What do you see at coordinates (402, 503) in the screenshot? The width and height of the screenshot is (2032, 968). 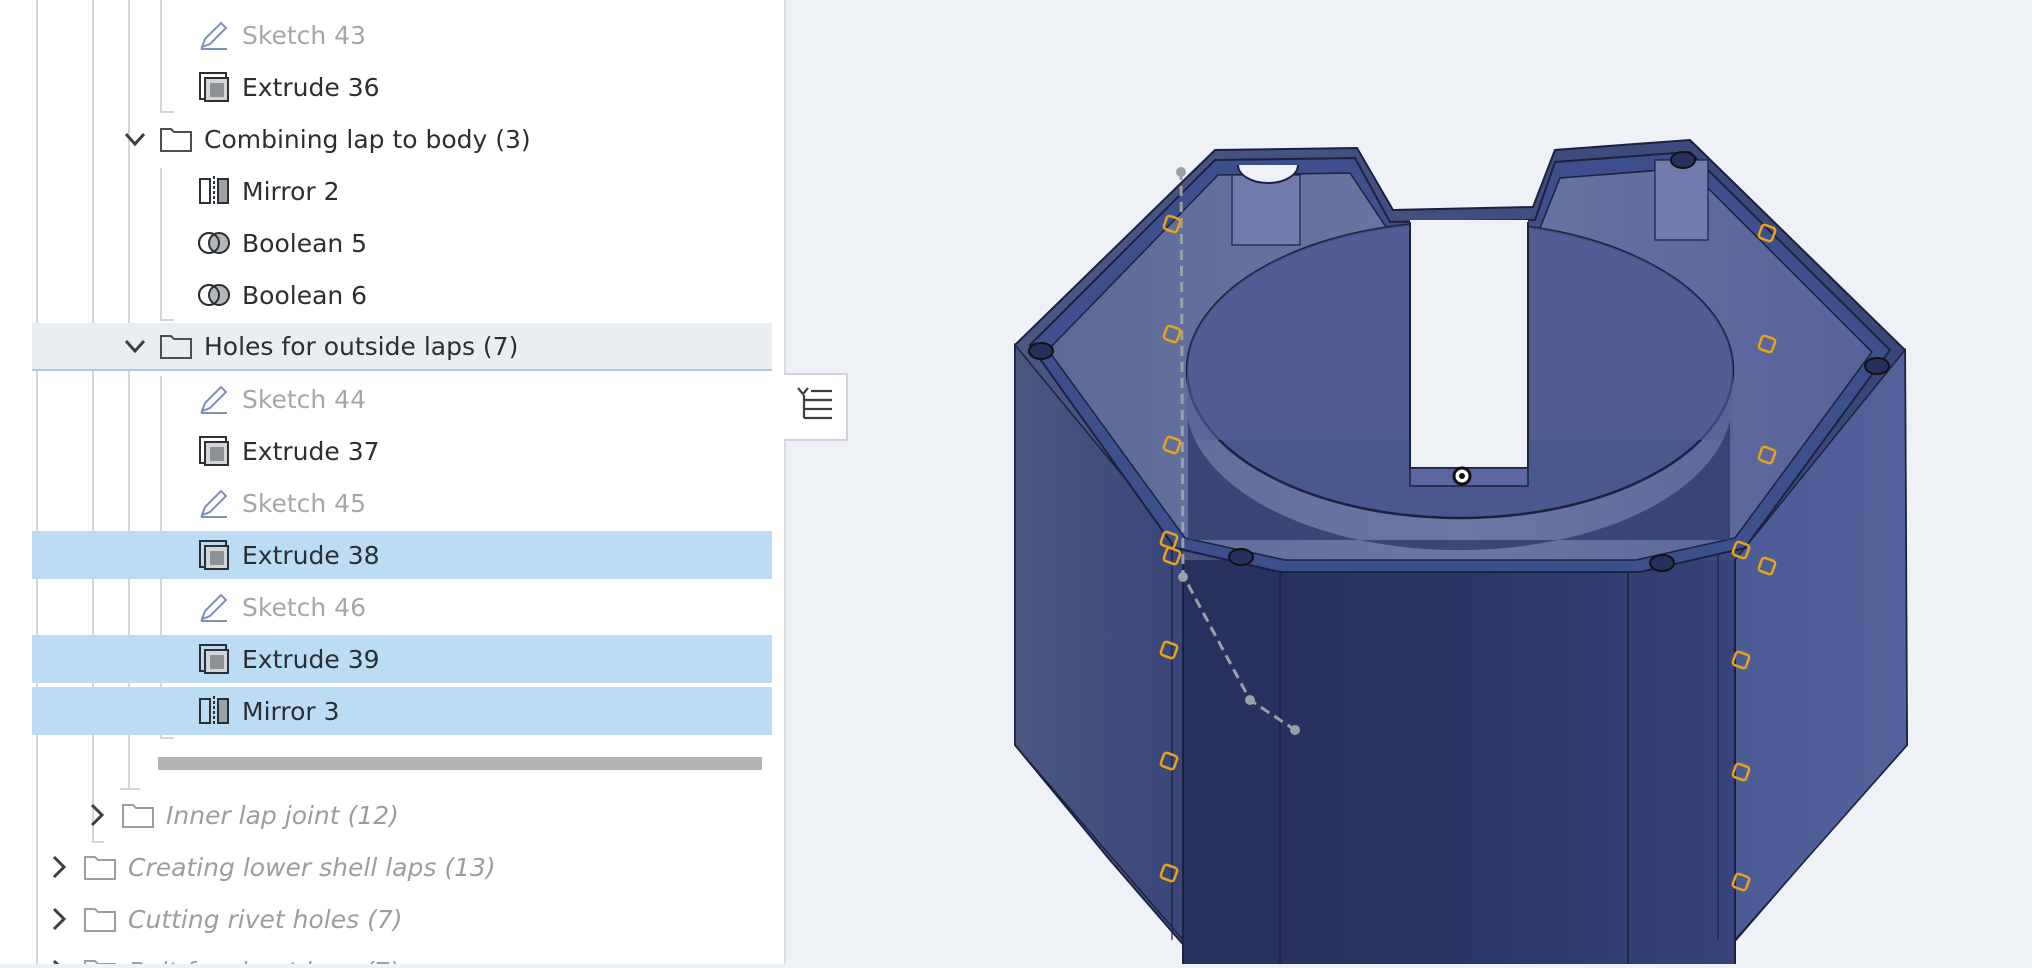 I see `feature-tree-item: Sketch 45` at bounding box center [402, 503].